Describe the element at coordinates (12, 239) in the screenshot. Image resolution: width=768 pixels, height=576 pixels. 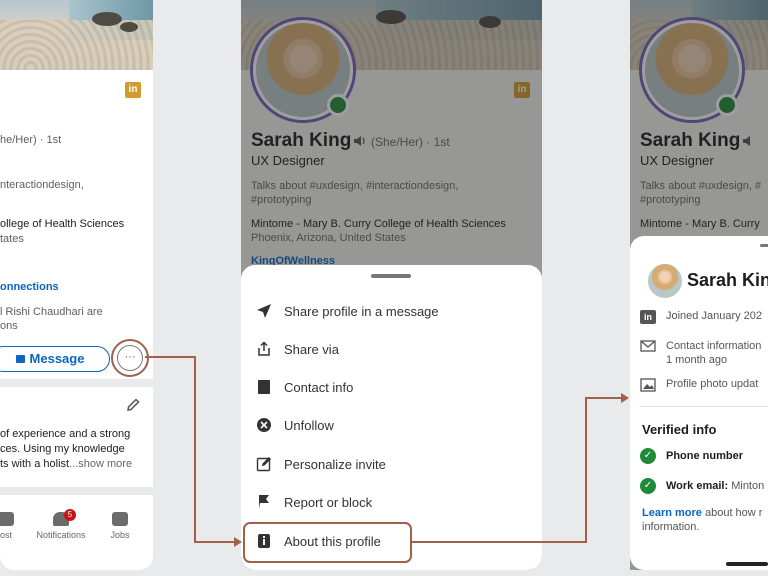
I see `location-line: tates` at that location.